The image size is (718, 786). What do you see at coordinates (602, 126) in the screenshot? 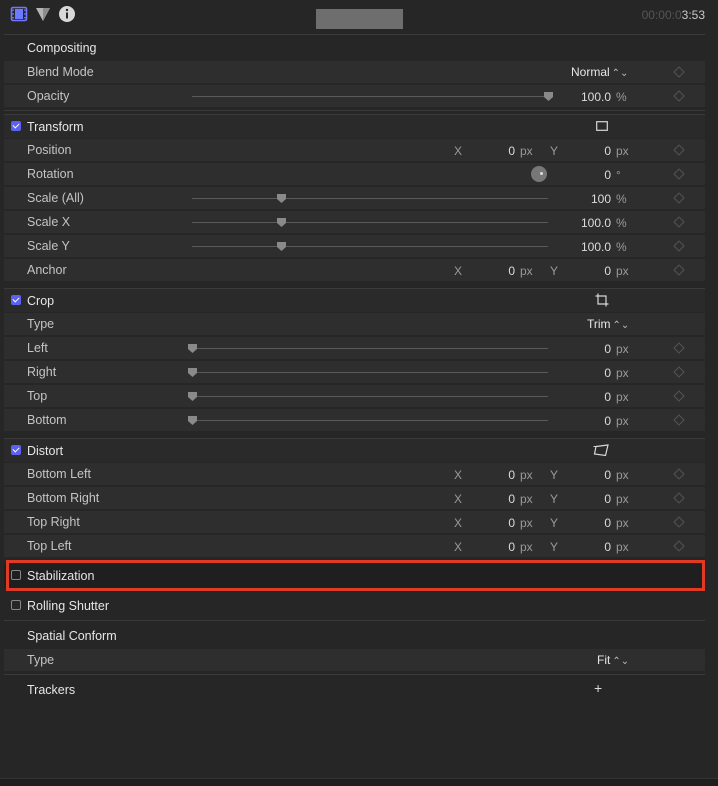
I see `transform-rect-icon` at bounding box center [602, 126].